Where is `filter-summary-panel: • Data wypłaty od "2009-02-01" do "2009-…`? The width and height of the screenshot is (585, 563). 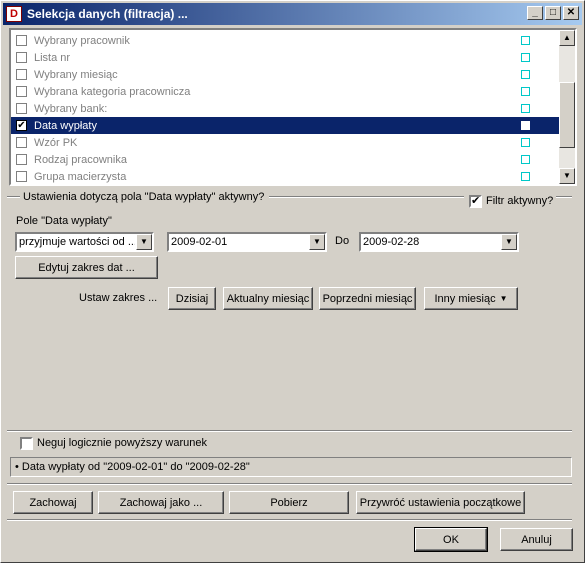
filter-summary-panel: • Data wypłaty od "2009-02-01" do "2009-… is located at coordinates (291, 467).